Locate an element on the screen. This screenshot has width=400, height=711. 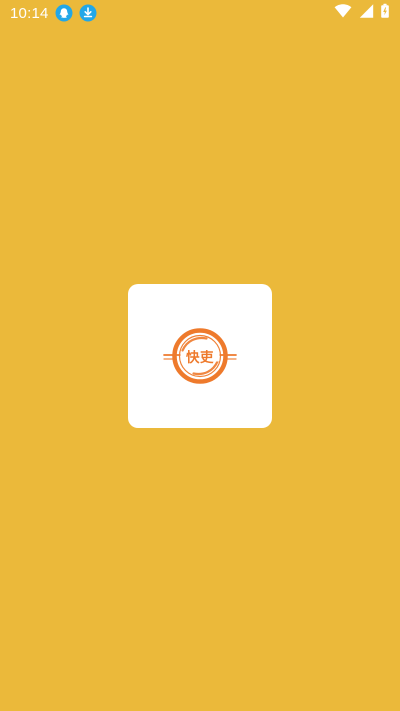
battery-charging-icon is located at coordinates (385, 13).